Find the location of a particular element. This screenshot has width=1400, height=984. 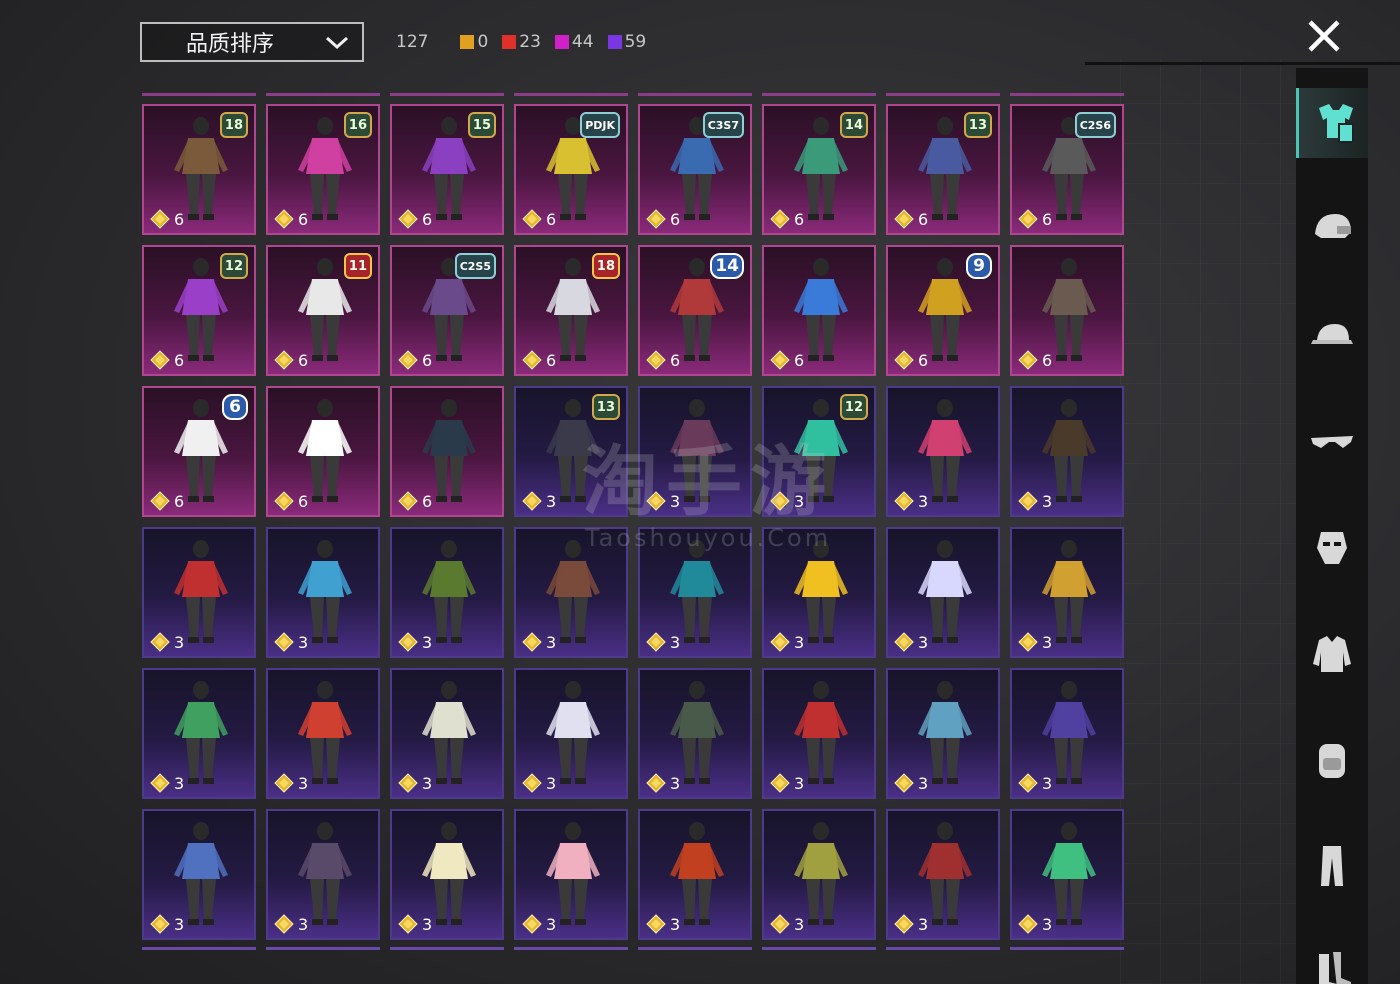

sort-dropdown: 品质排序 is located at coordinates (252, 42).